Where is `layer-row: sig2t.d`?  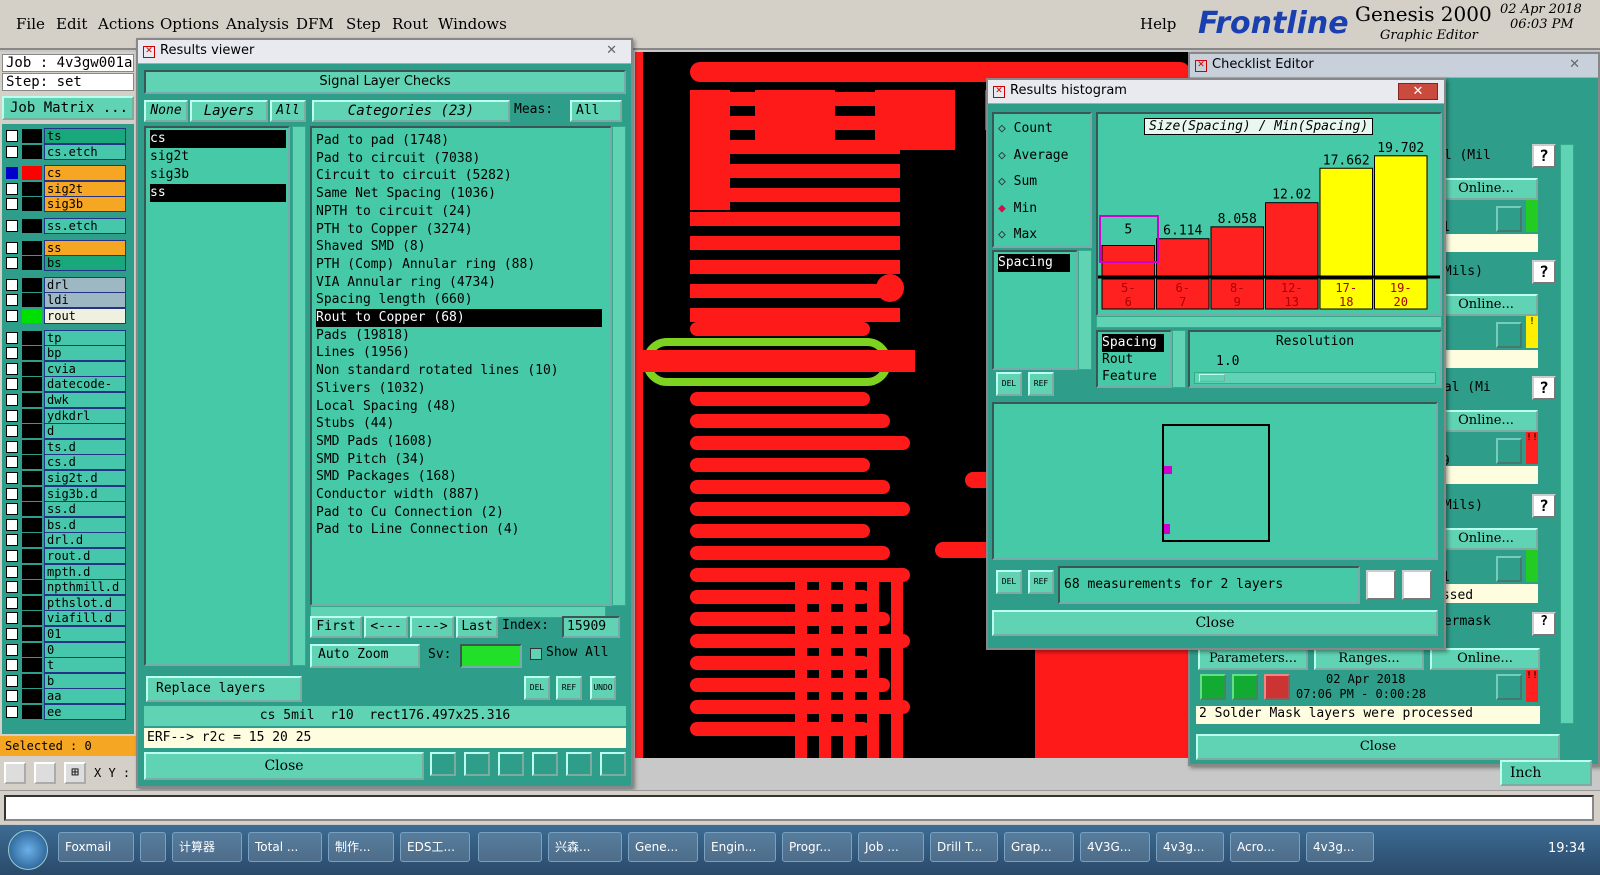
layer-row: sig2t.d is located at coordinates (65, 478).